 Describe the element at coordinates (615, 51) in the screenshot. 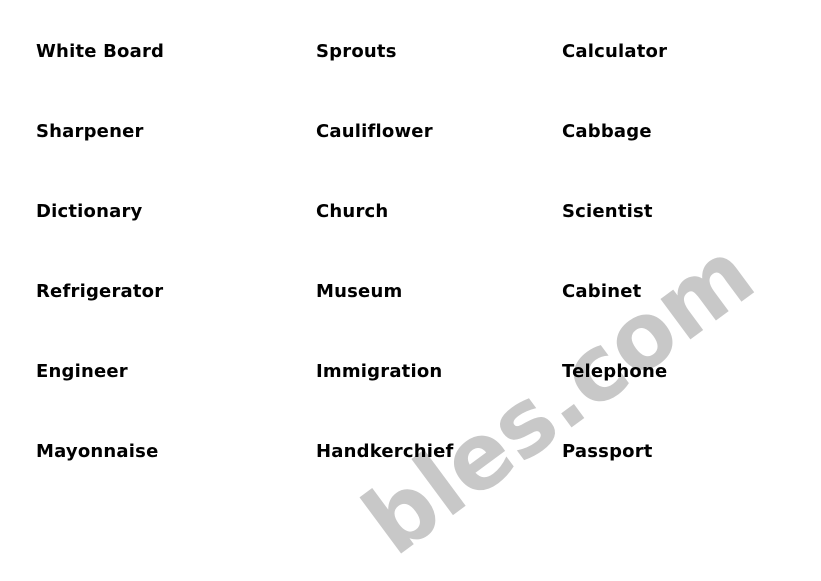

I see `word-item: Calculator` at that location.